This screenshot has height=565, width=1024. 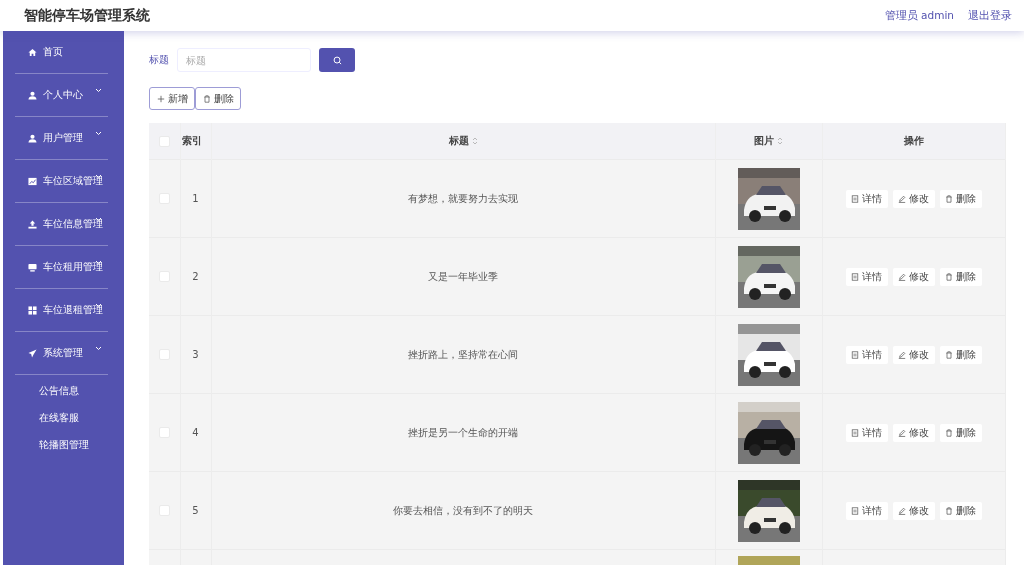 I want to click on user-link: 管理员 admin, so click(x=919, y=15).